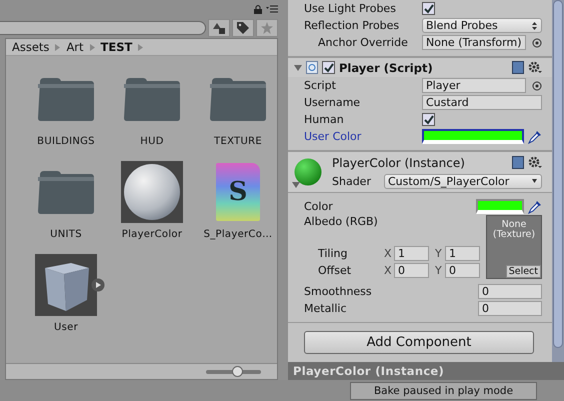  What do you see at coordinates (116, 47) in the screenshot?
I see `breadcrumb-item: TEST` at bounding box center [116, 47].